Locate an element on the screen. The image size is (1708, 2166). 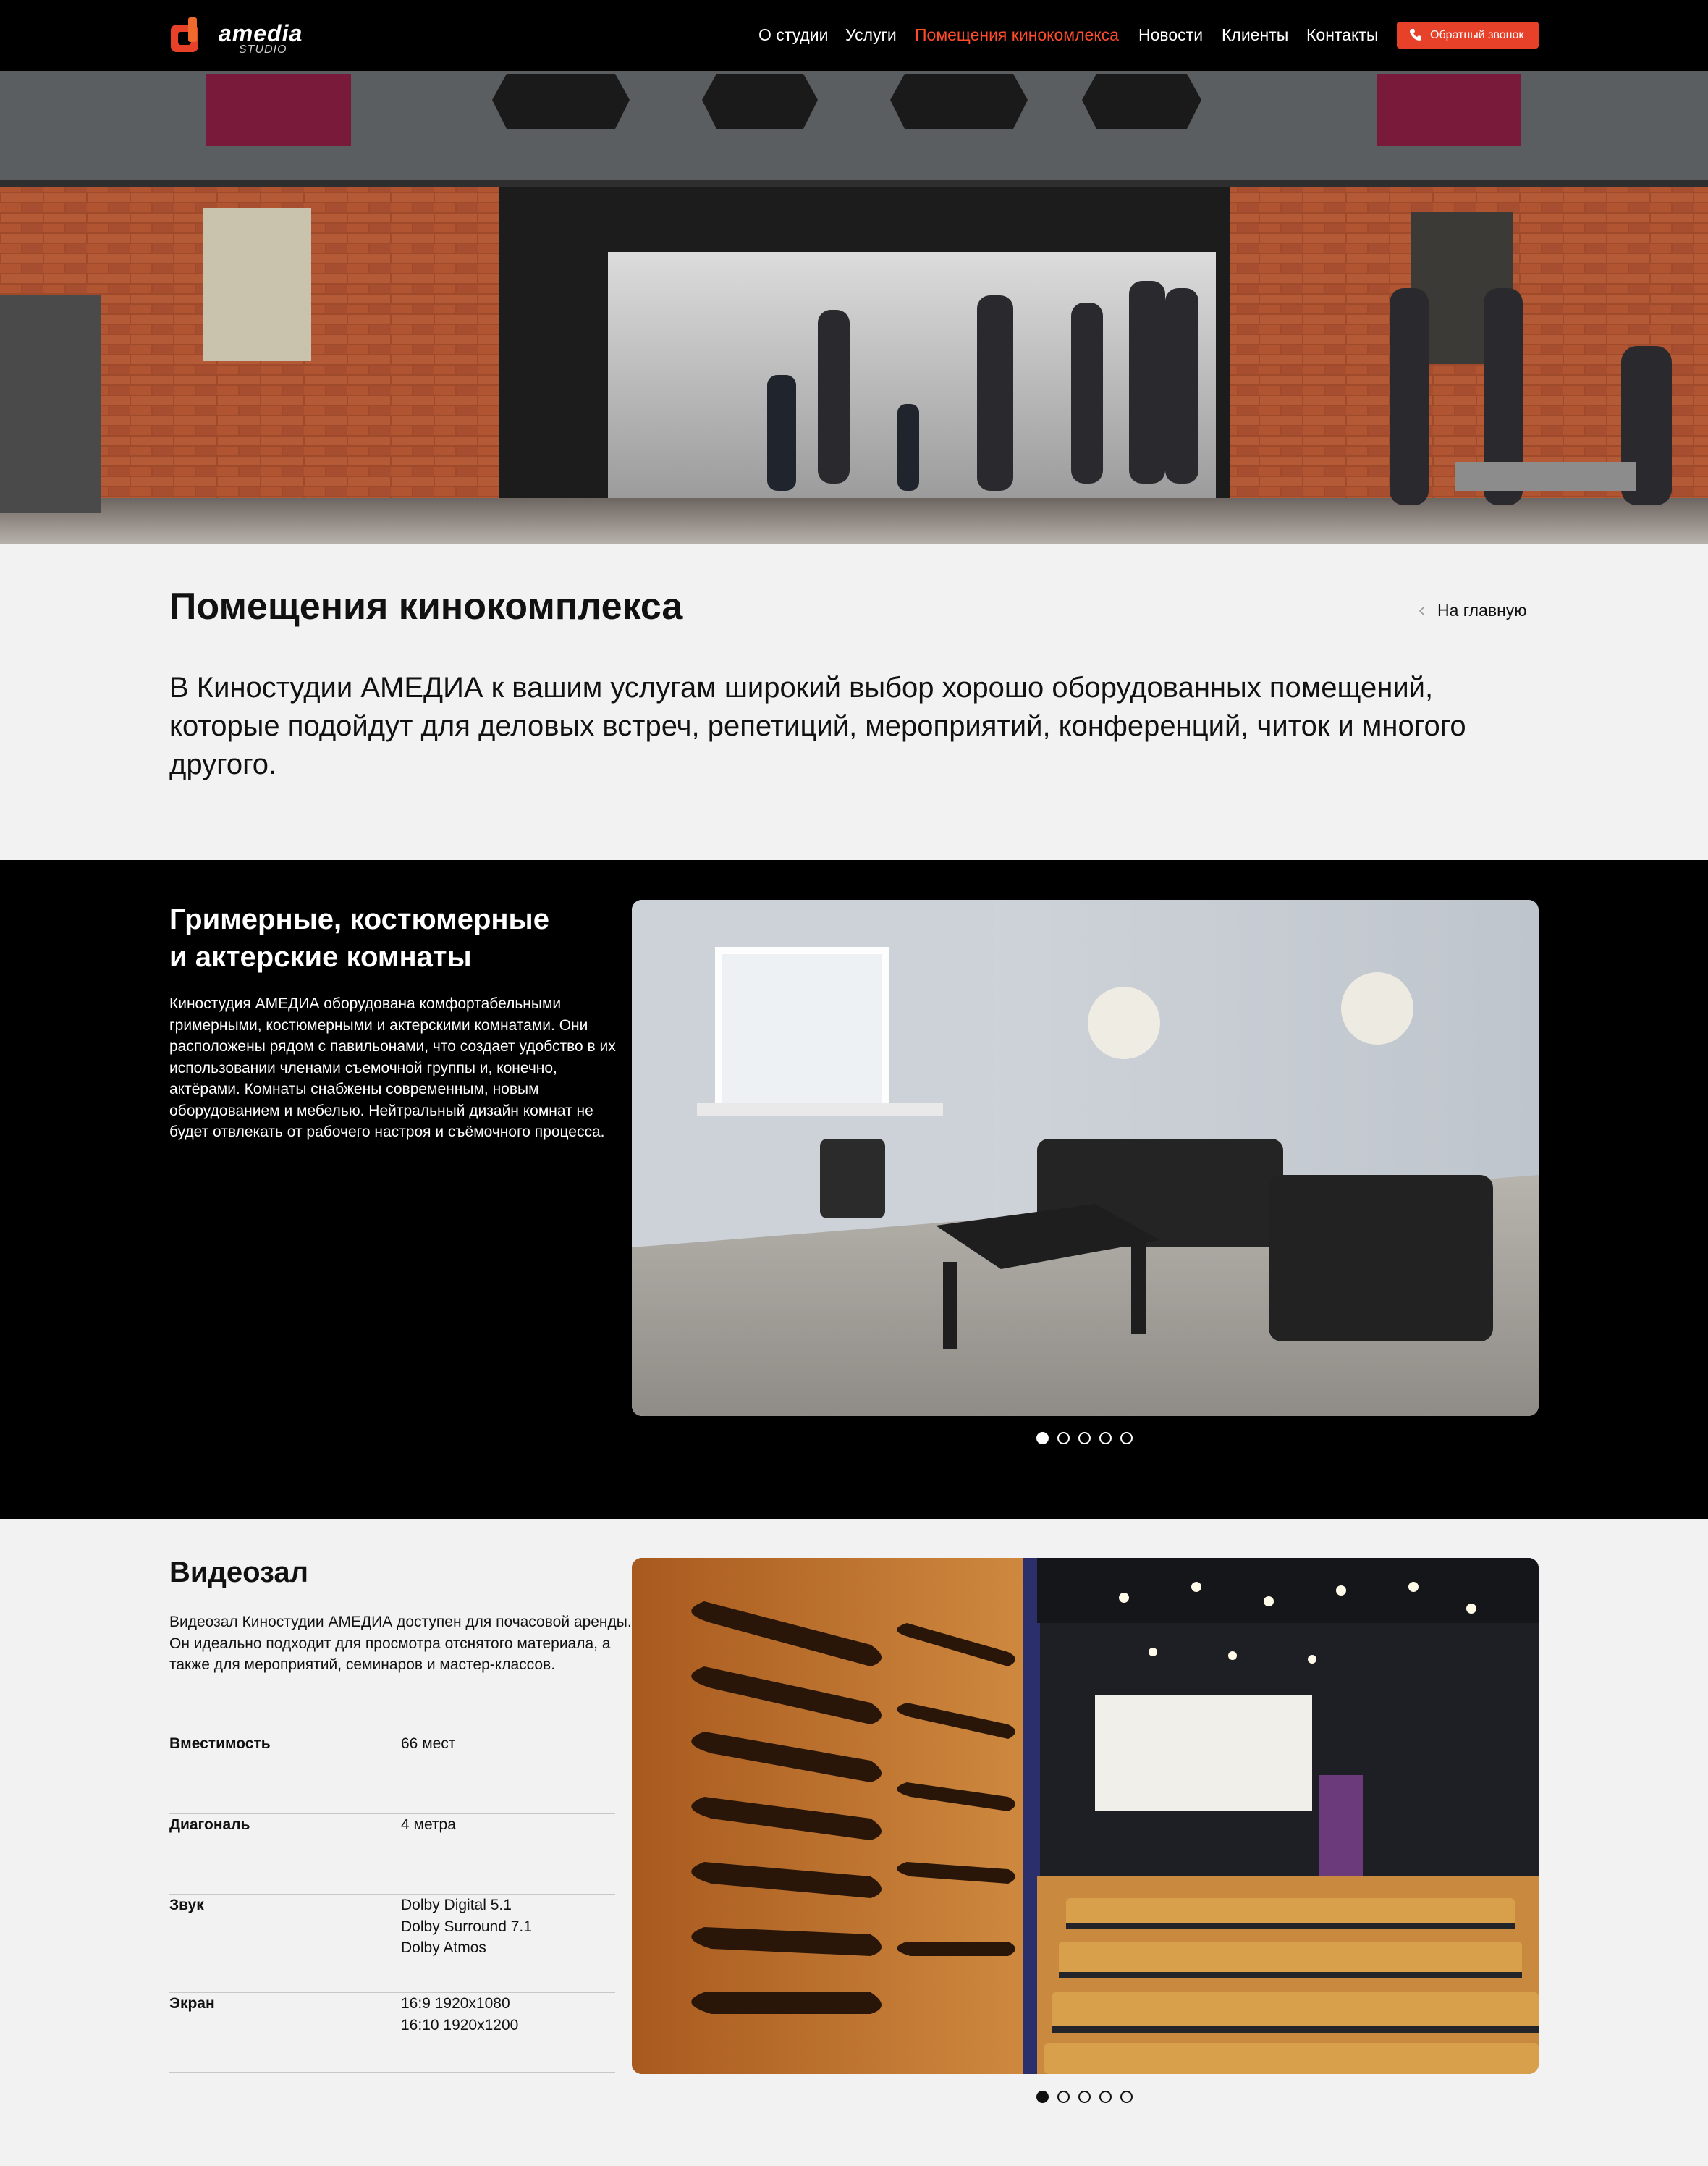
callback-label: Обратный звонок is located at coordinates (1477, 34).